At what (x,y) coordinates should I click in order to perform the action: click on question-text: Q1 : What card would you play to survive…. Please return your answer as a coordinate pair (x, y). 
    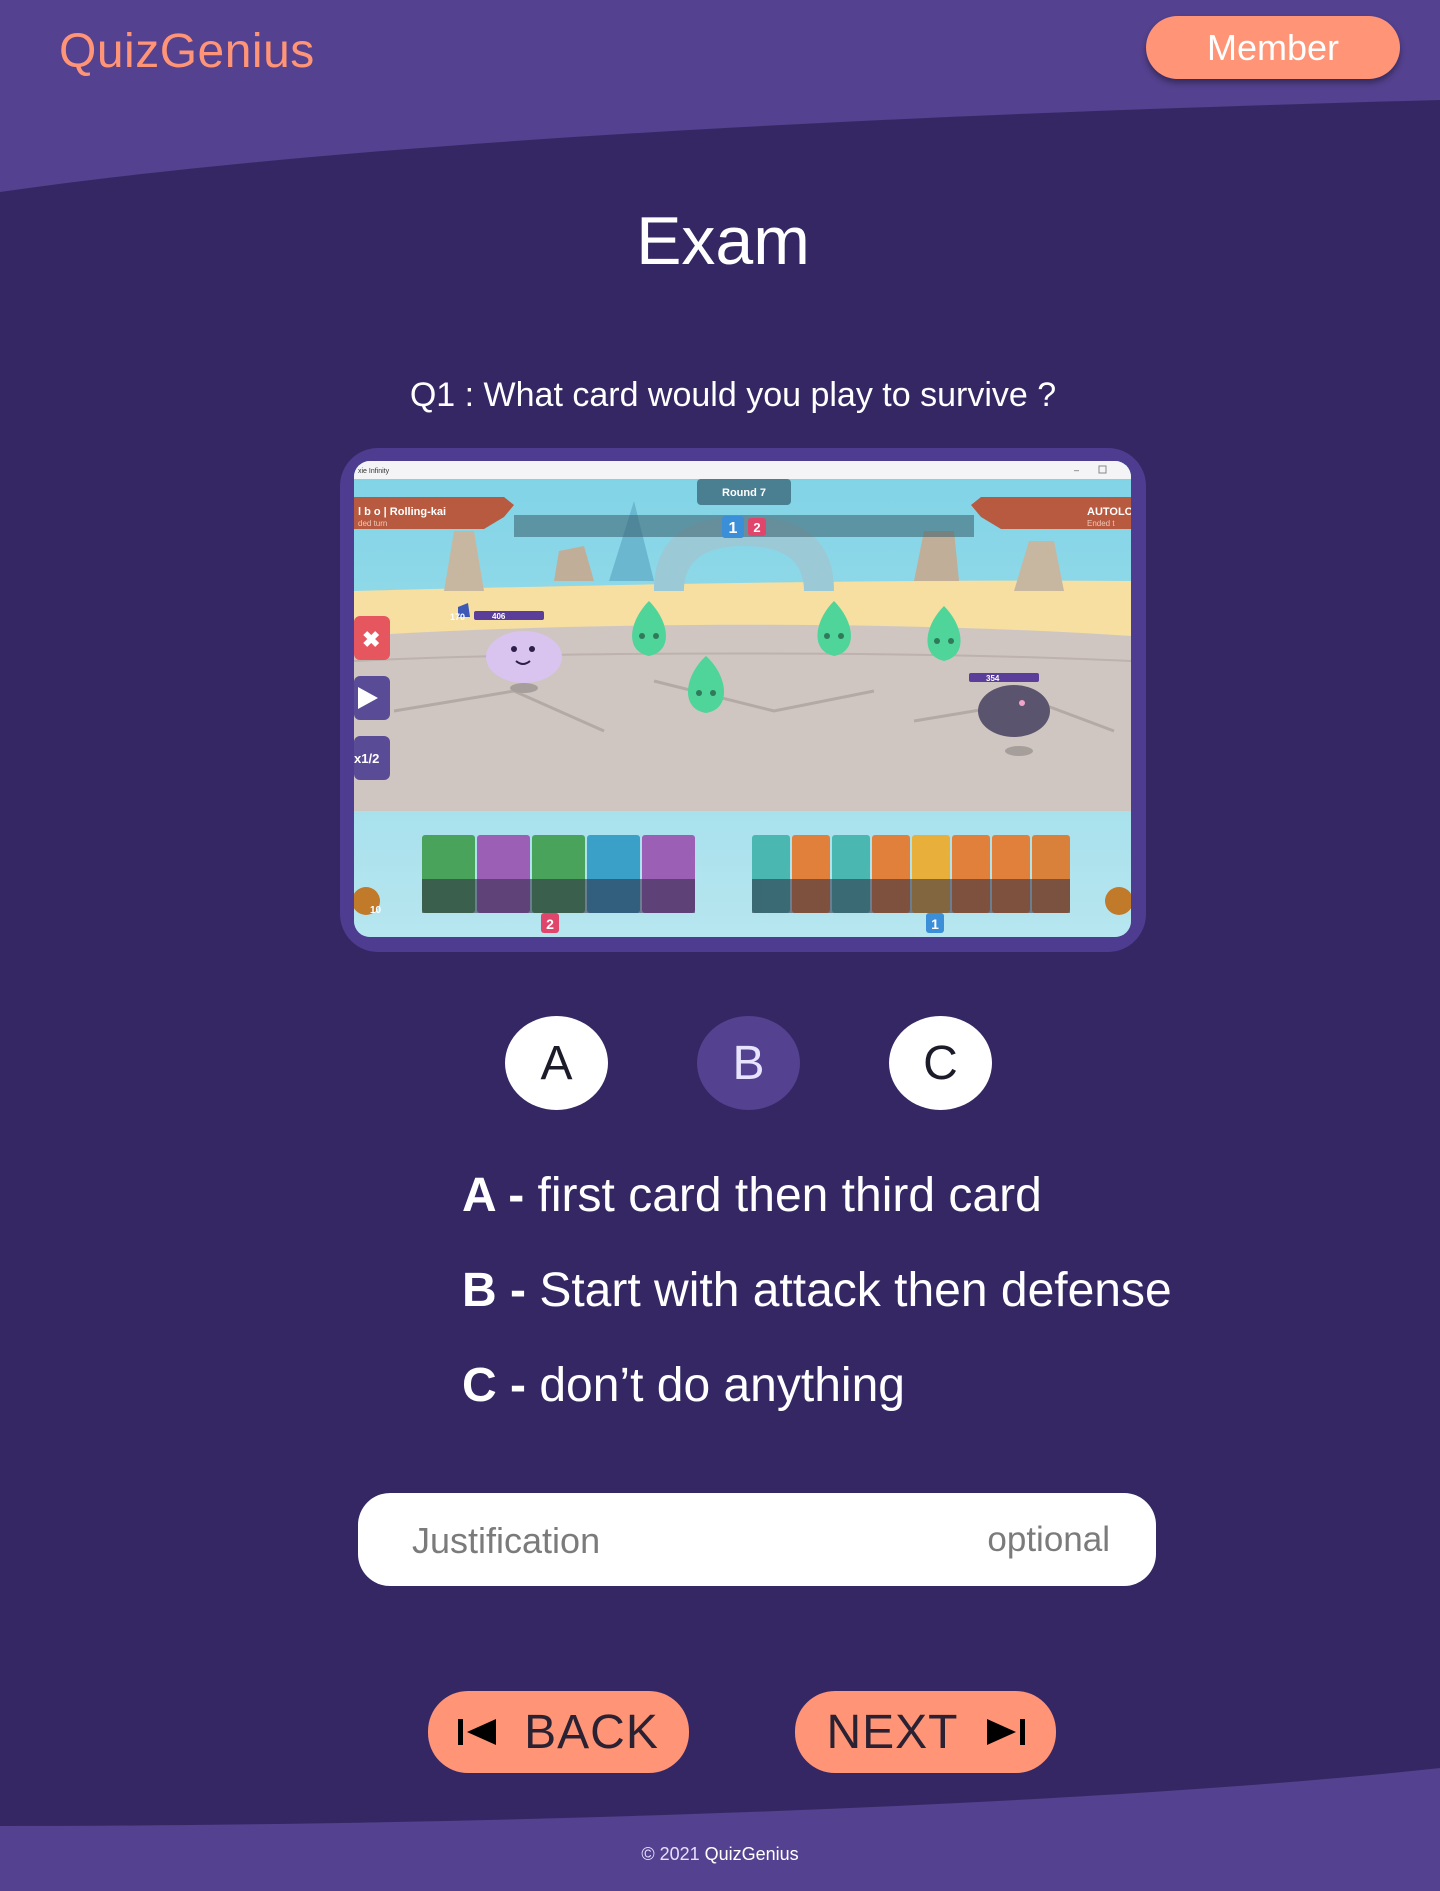
    Looking at the image, I should click on (733, 395).